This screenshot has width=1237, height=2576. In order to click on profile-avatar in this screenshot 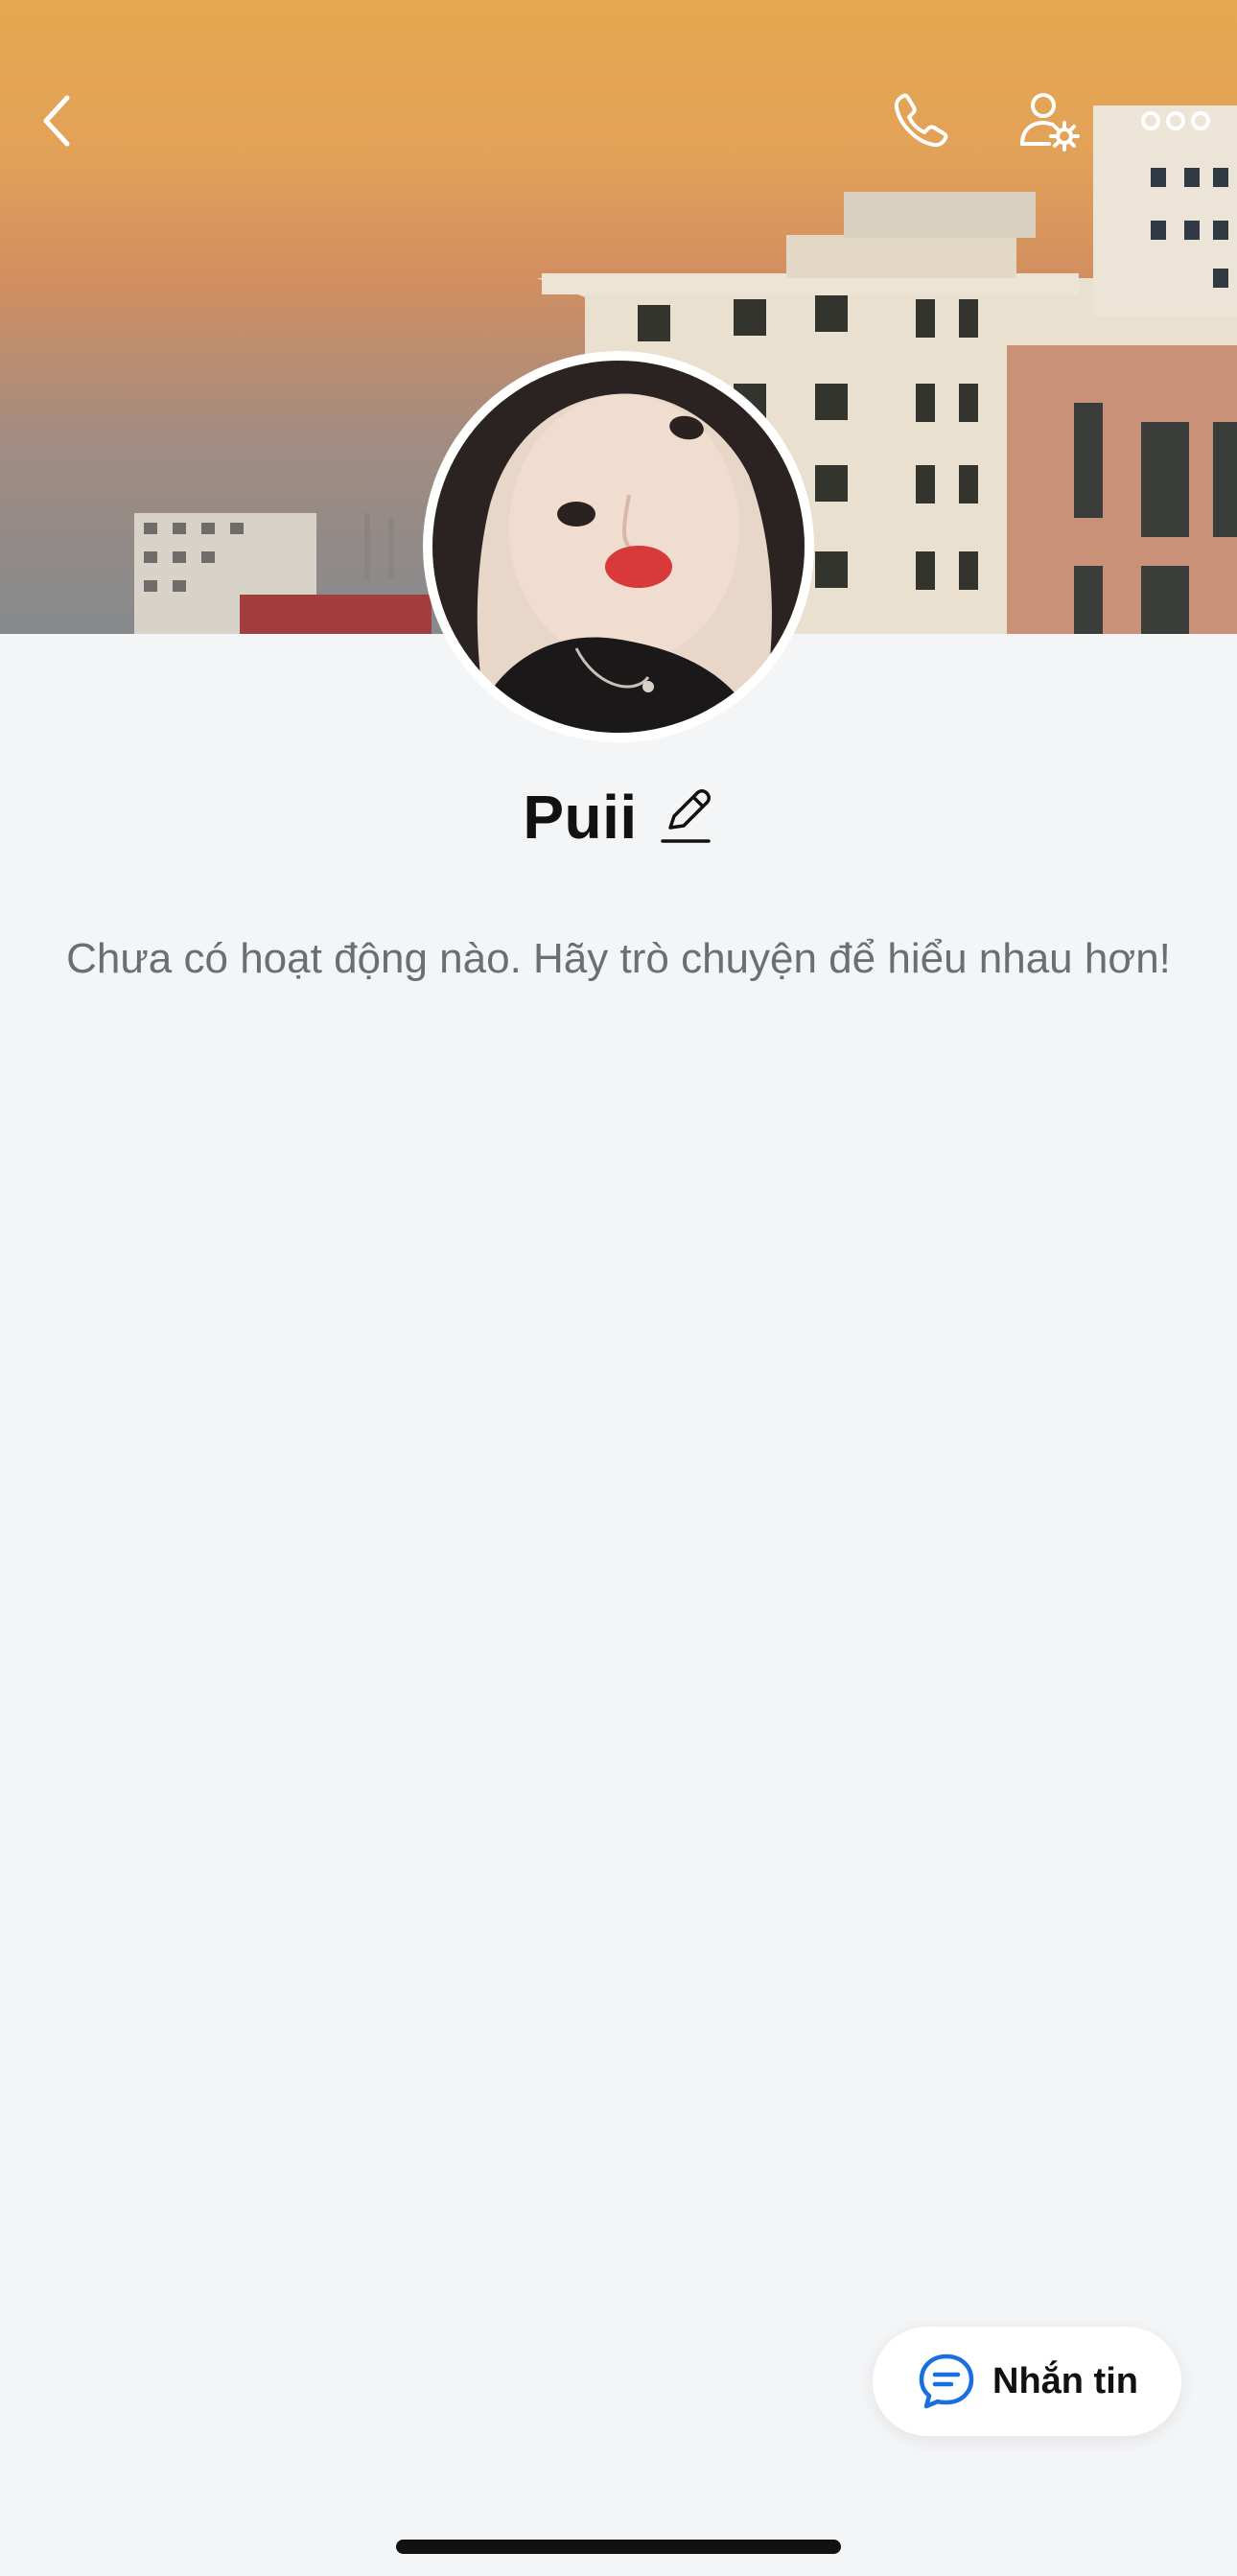, I will do `click(618, 546)`.